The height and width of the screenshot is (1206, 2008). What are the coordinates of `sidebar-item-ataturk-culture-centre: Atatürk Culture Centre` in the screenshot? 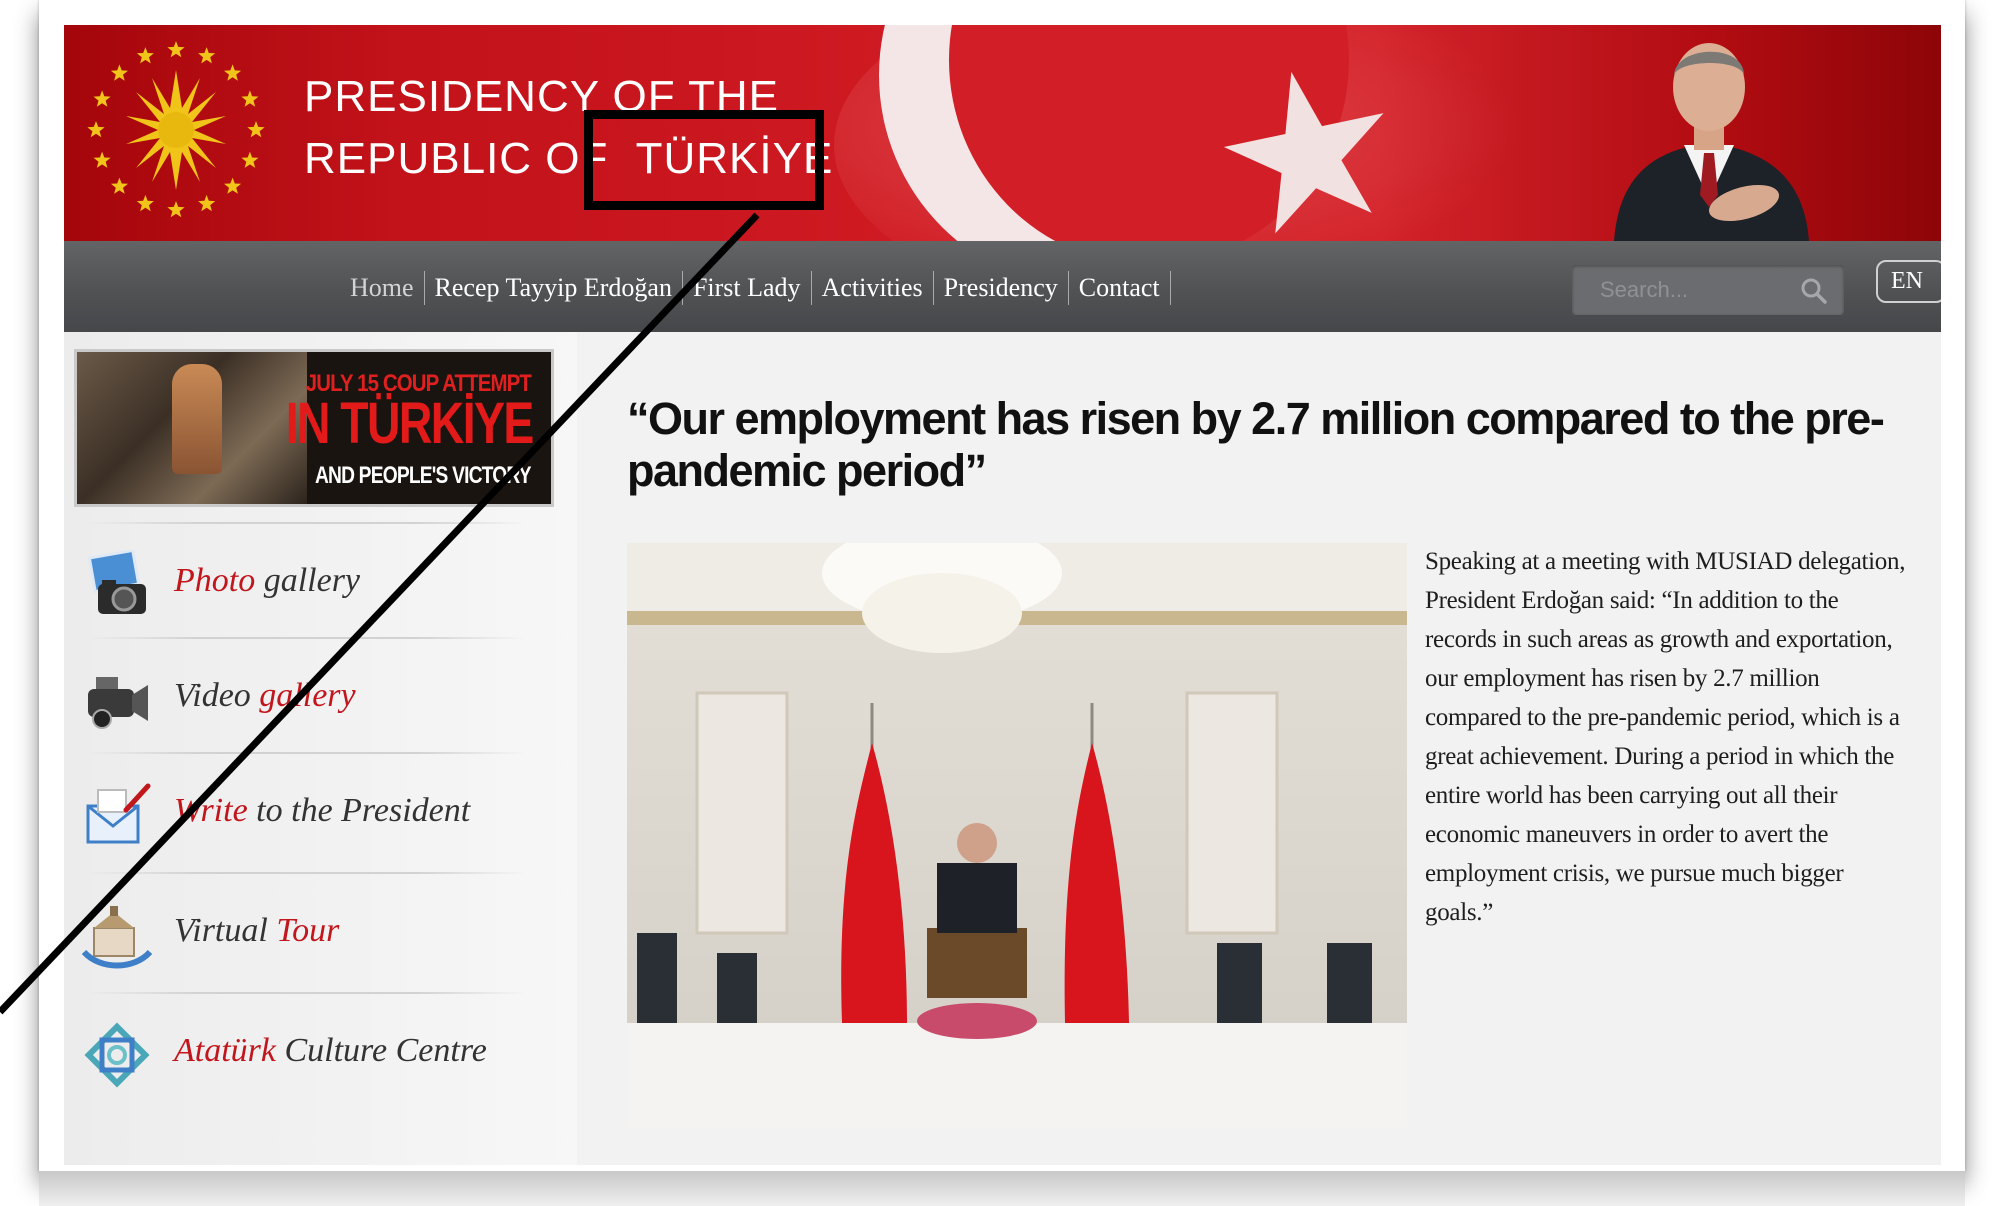 It's located at (299, 1051).